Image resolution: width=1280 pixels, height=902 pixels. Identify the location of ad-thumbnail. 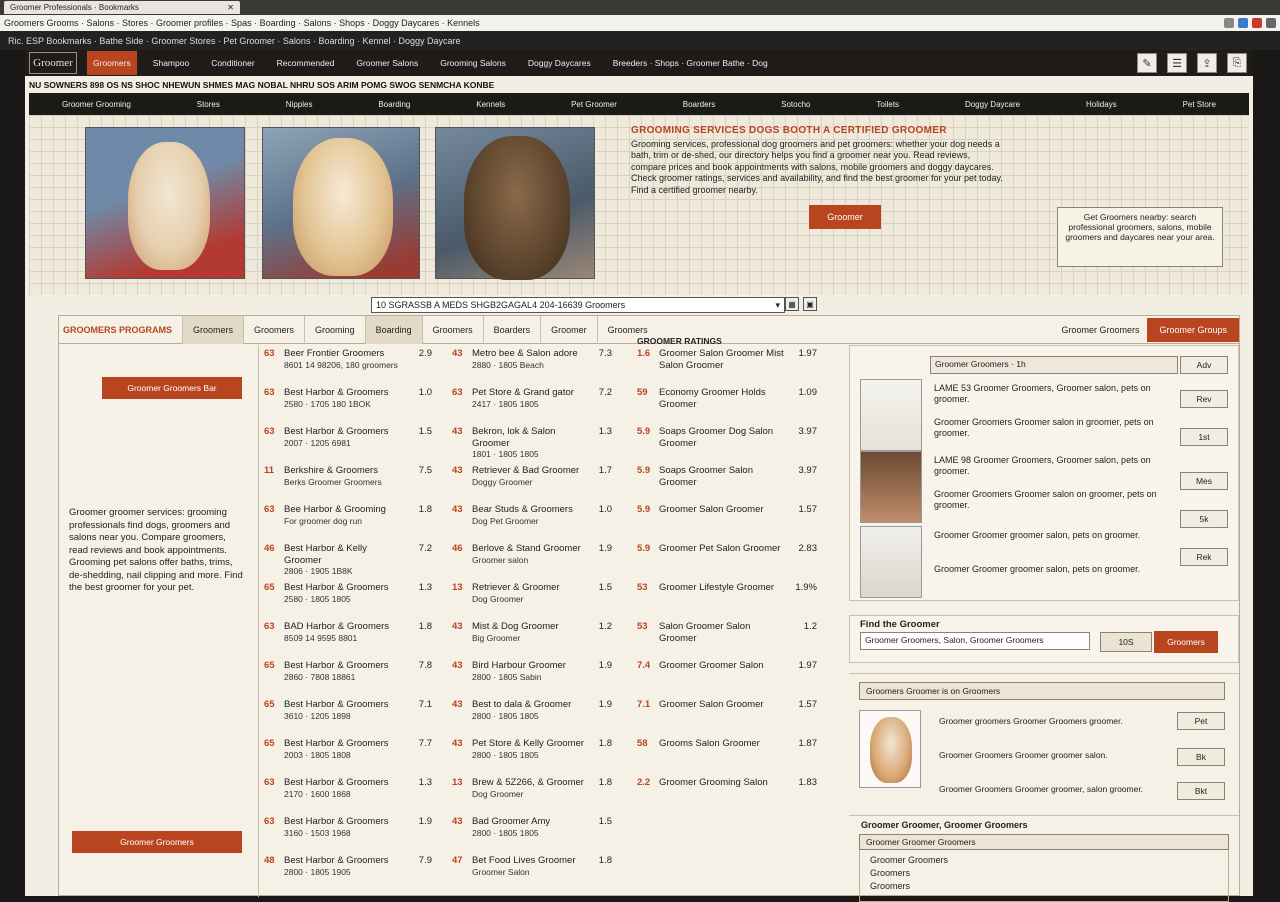
(890, 749).